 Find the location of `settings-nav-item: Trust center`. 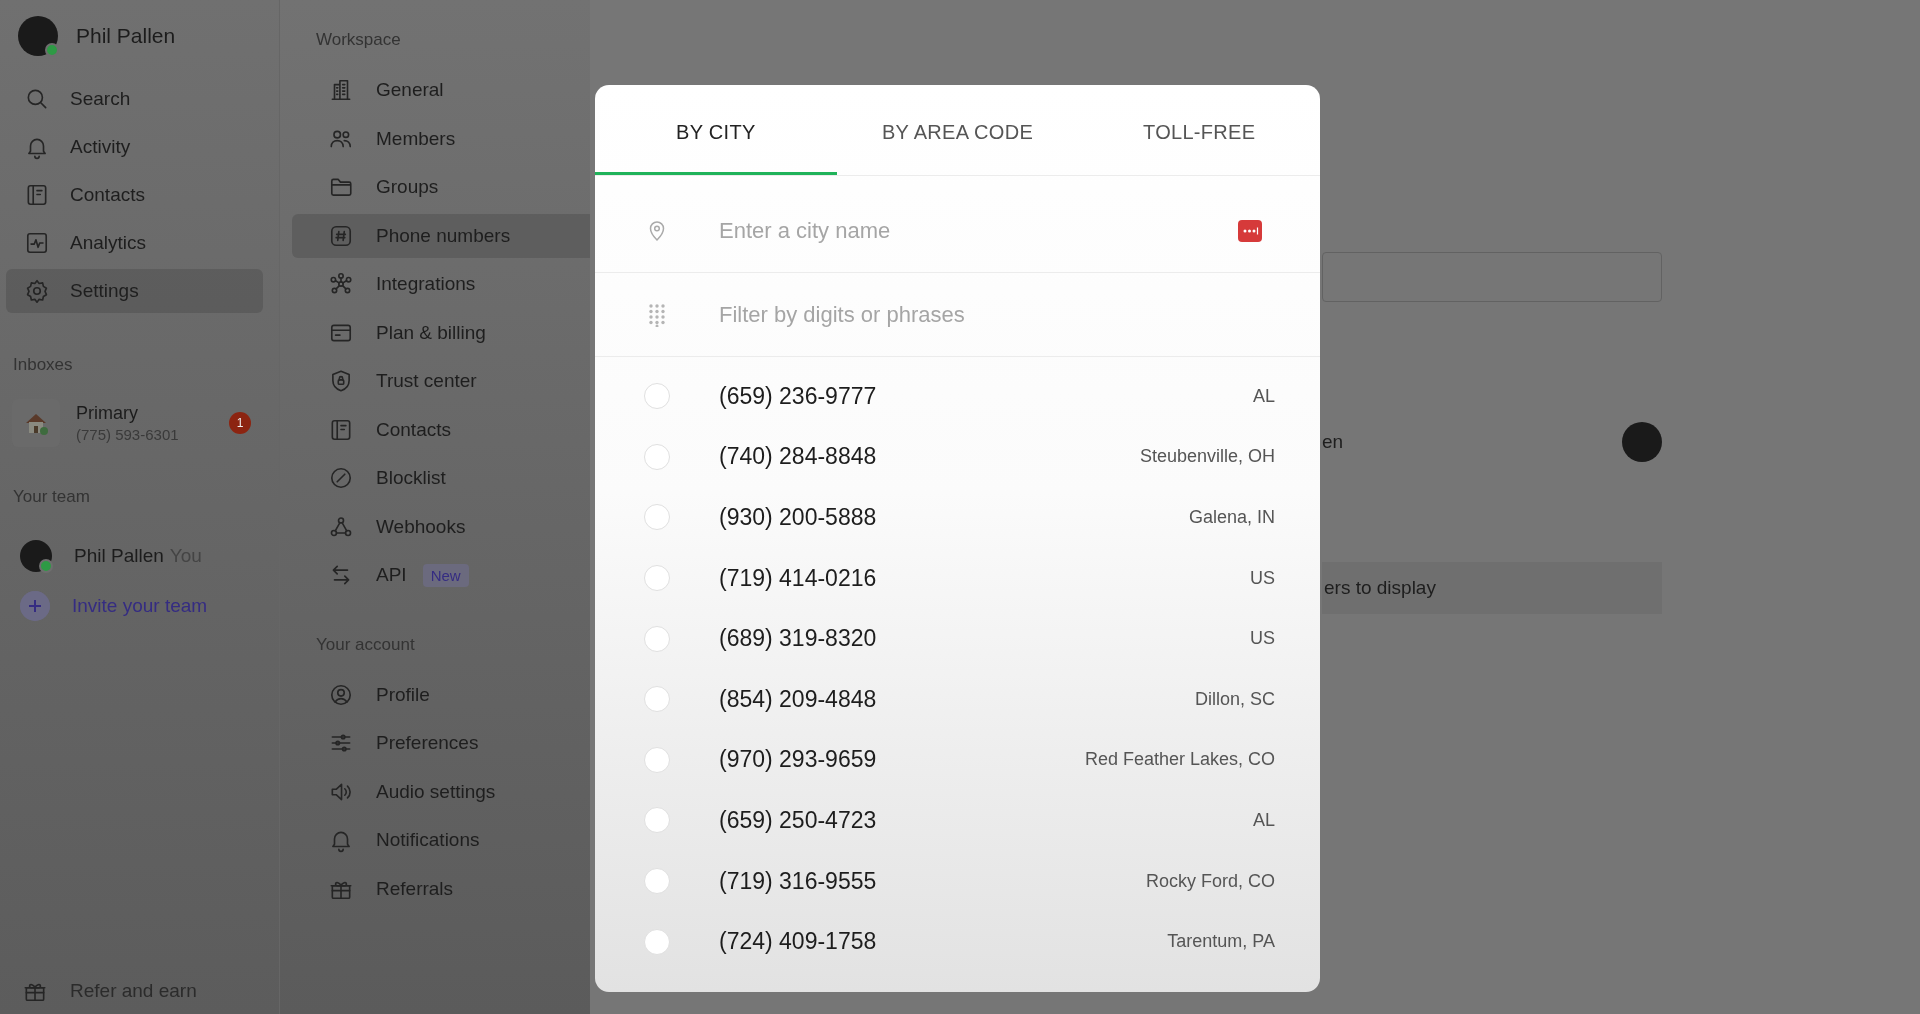

settings-nav-item: Trust center is located at coordinates (441, 381).